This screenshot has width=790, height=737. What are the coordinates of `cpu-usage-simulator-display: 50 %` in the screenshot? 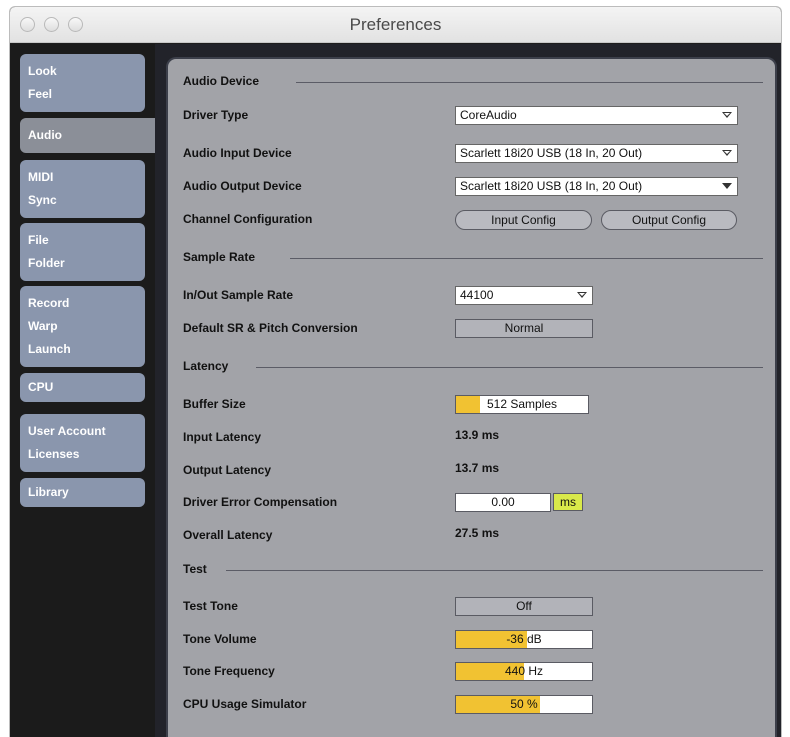 It's located at (524, 704).